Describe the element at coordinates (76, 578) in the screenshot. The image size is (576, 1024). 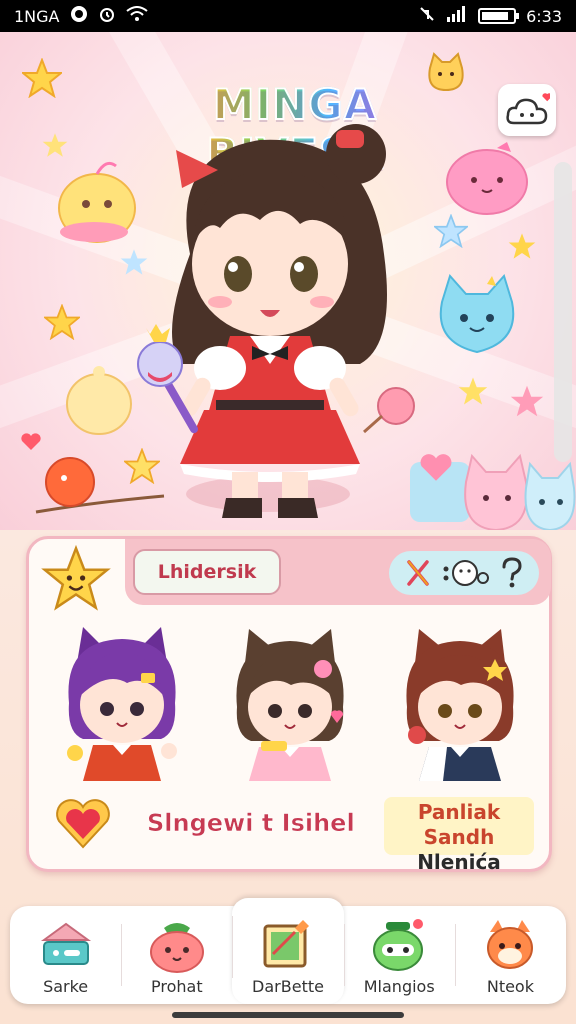
I see `star-face-icon` at that location.